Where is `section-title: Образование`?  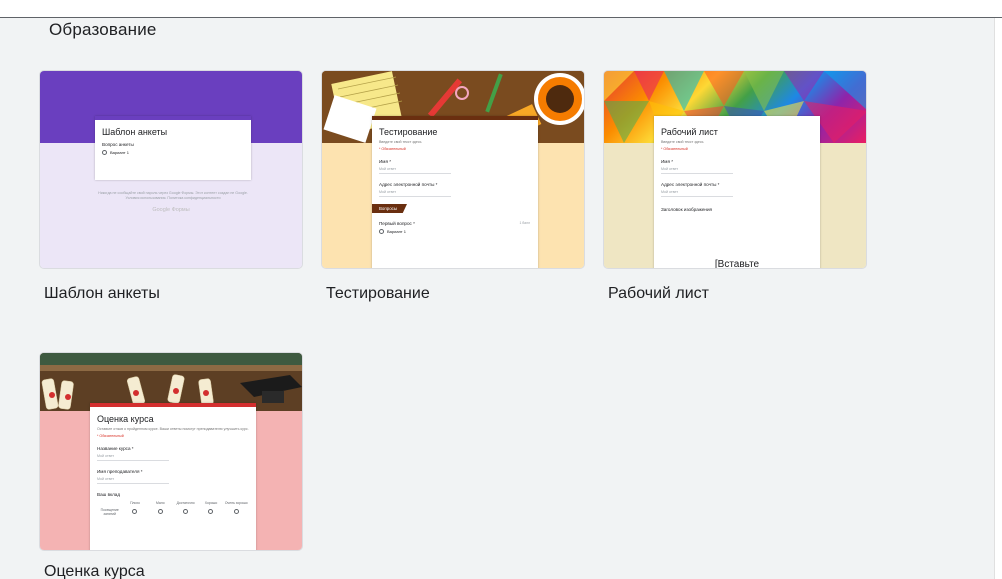 section-title: Образование is located at coordinates (103, 29).